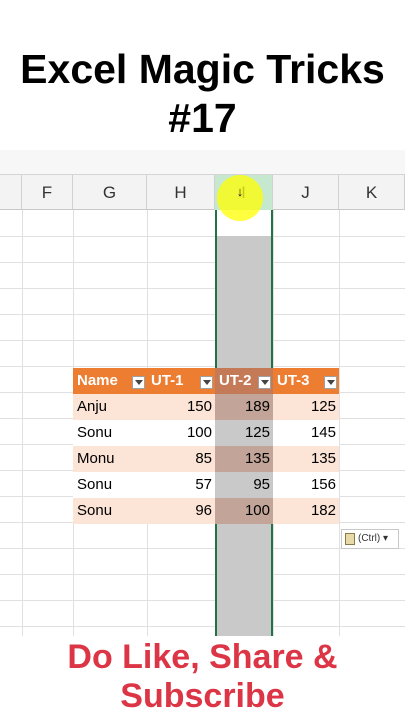 The height and width of the screenshot is (720, 405). Describe the element at coordinates (306, 433) in the screenshot. I see `table-cell: 145` at that location.